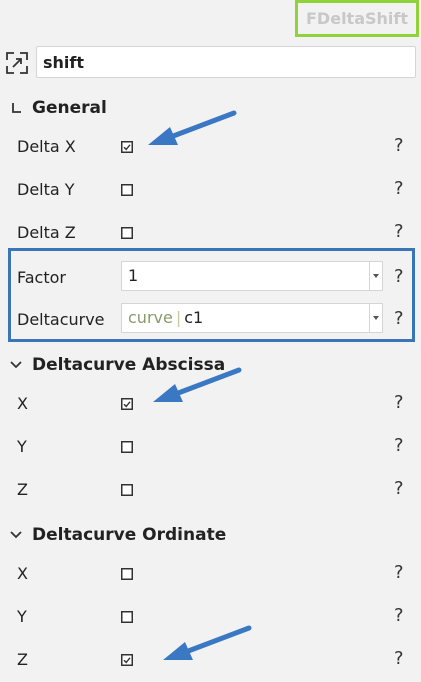 The image size is (421, 682). What do you see at coordinates (210, 660) in the screenshot?
I see `property-row-ordinate-z: Z ?` at bounding box center [210, 660].